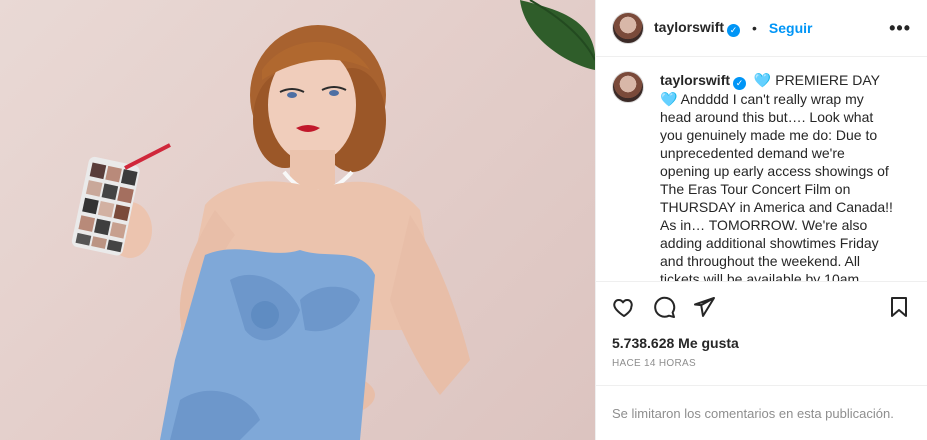  What do you see at coordinates (900, 28) in the screenshot?
I see `more-options-icon: •••` at bounding box center [900, 28].